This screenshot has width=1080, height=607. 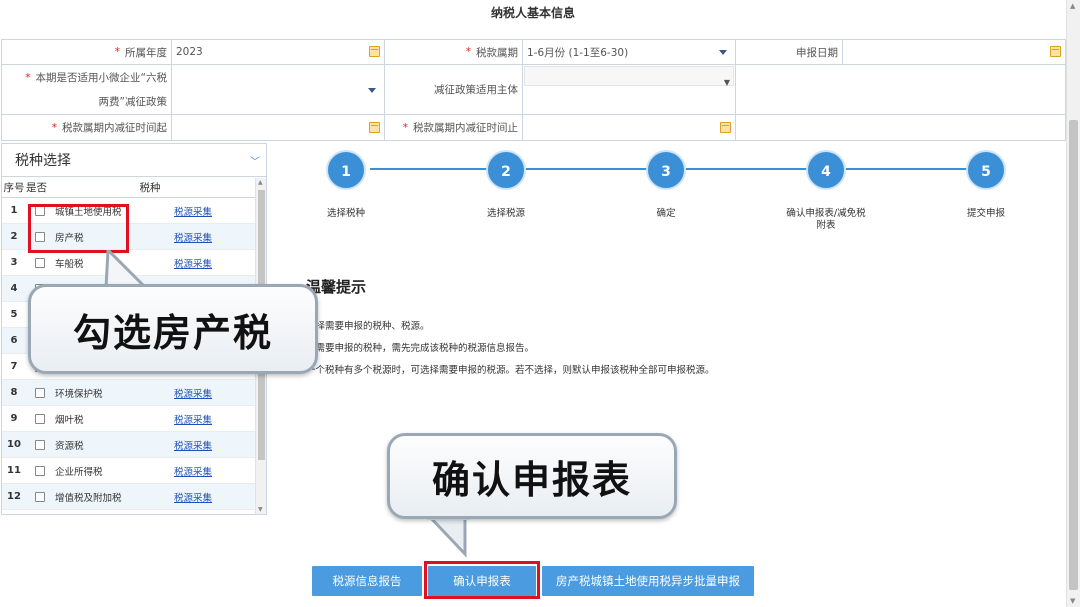 What do you see at coordinates (150, 187) in the screenshot?
I see `header-name: 税种` at bounding box center [150, 187].